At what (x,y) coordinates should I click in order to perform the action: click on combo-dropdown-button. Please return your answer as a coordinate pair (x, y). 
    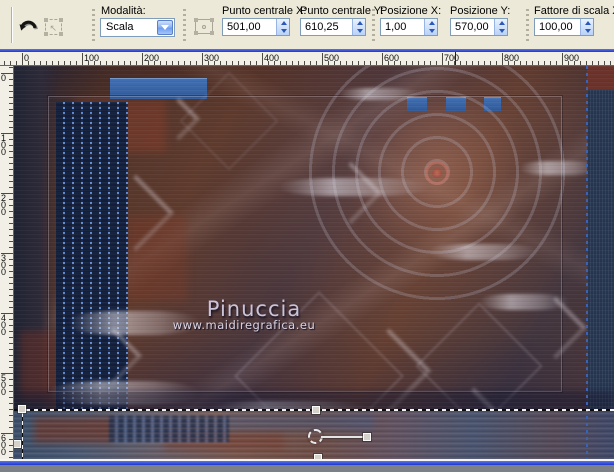
    Looking at the image, I should click on (165, 27).